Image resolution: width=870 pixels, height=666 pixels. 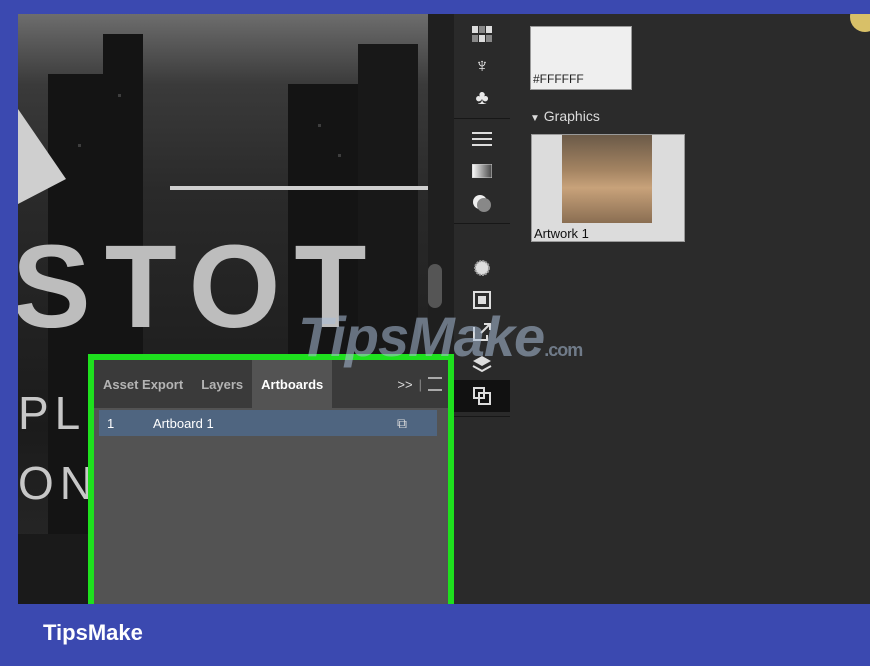 I want to click on graphic-item-label: Artwork 1, so click(x=561, y=233).